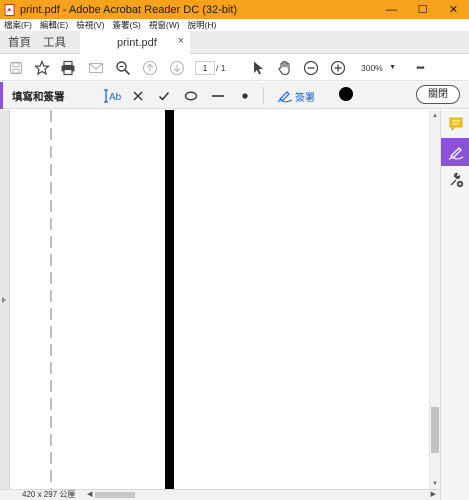 This screenshot has width=469, height=500. I want to click on save-icon, so click(16, 68).